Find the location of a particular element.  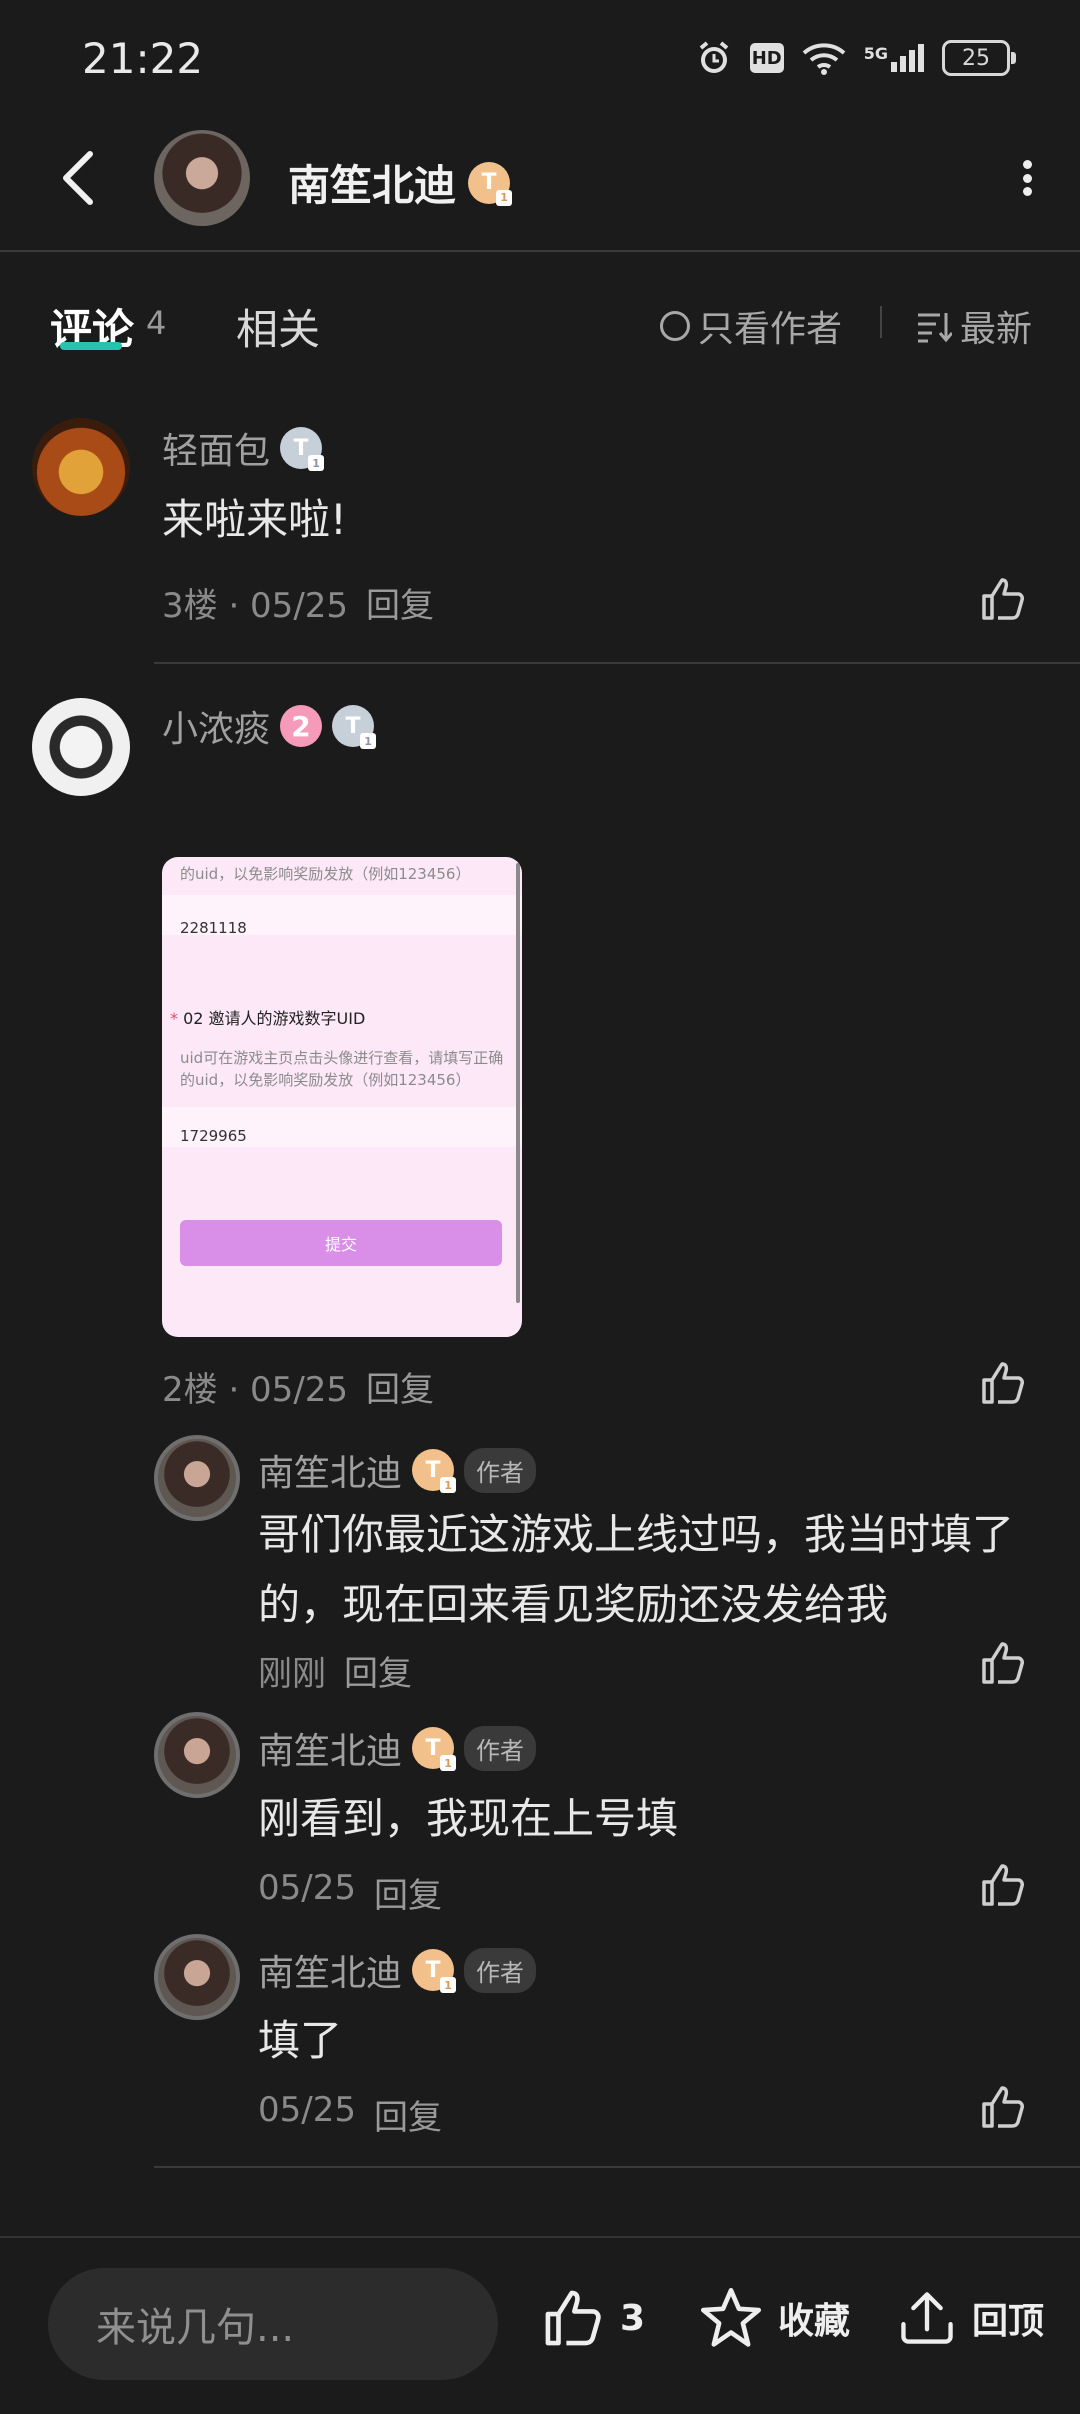

reply-text: 哥们你最近这游戏上线过吗，我当时填了 is located at coordinates (636, 1534).